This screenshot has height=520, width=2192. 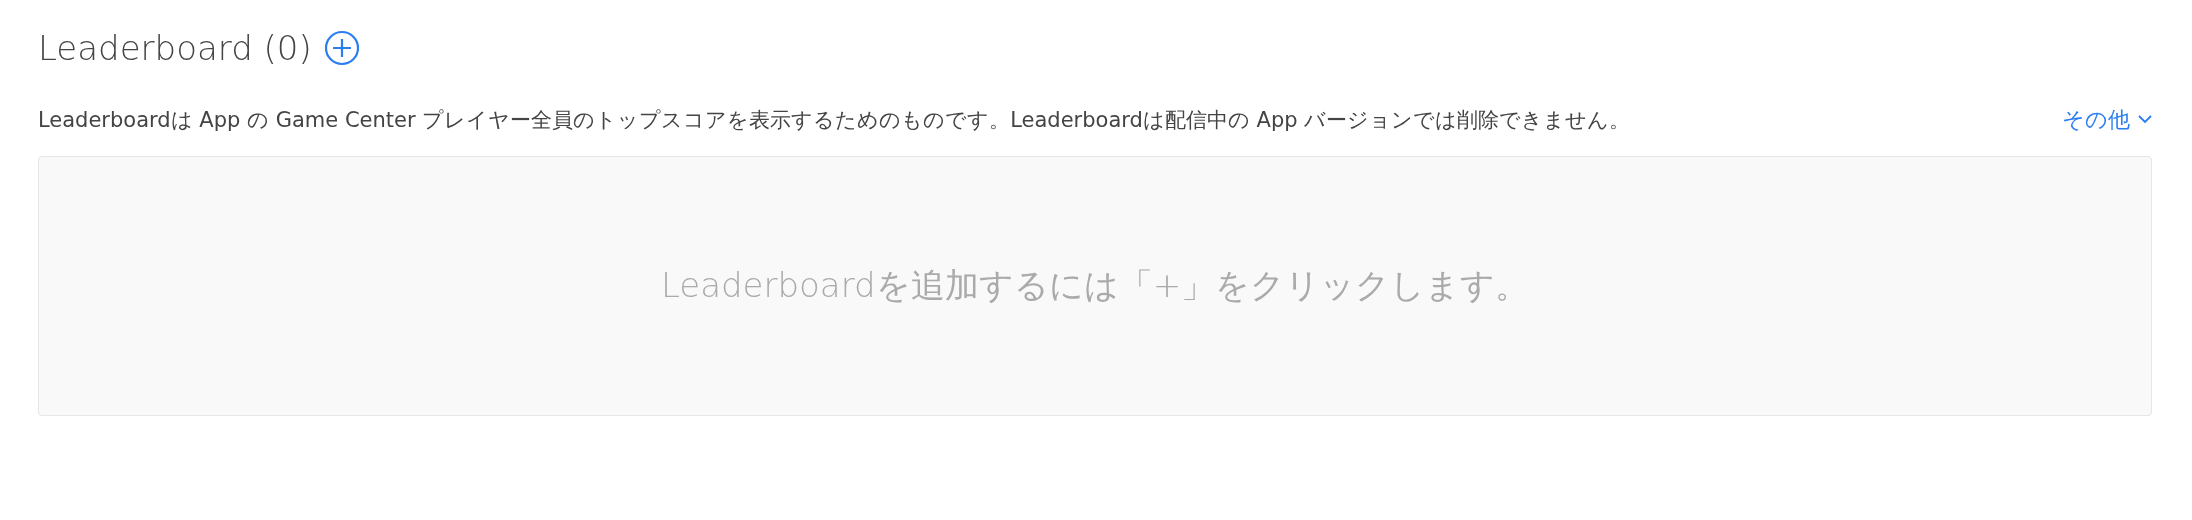 I want to click on more-link: その他, so click(x=2107, y=119).